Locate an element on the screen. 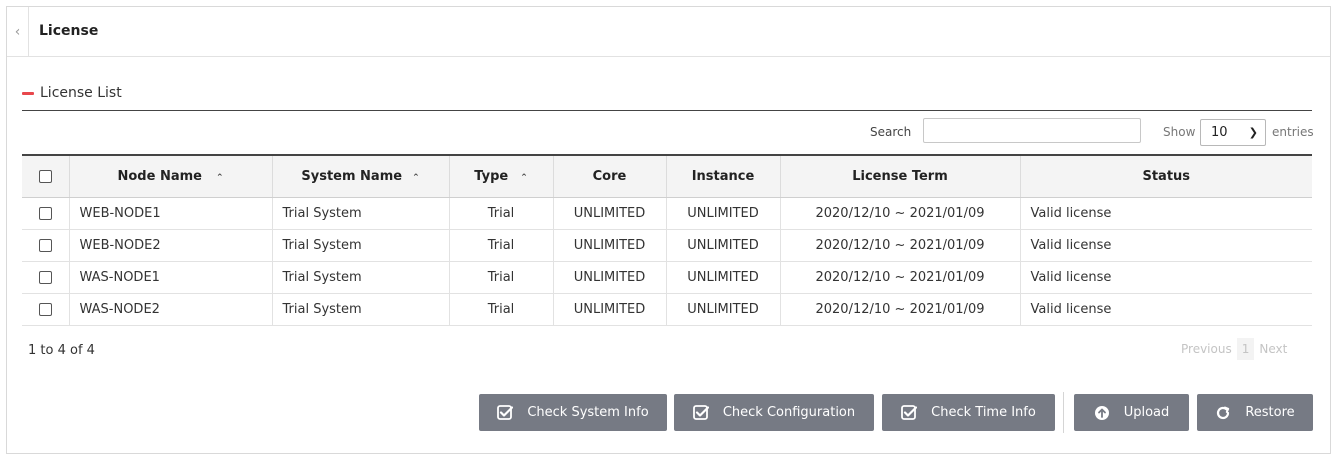 This screenshot has width=1335, height=456. entries-label: entries is located at coordinates (1293, 132).